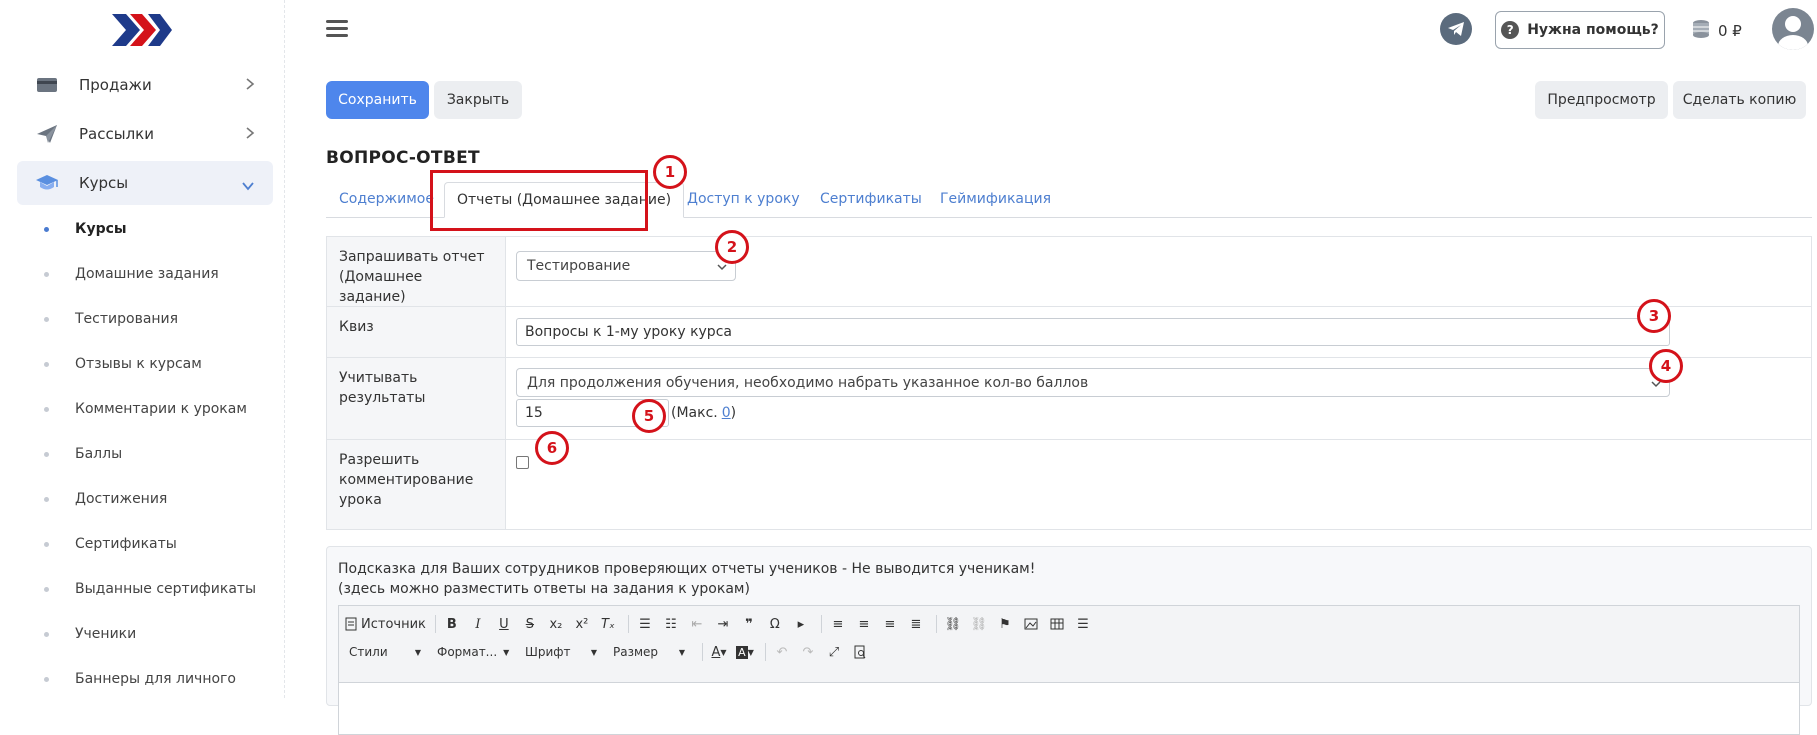  What do you see at coordinates (385, 624) in the screenshot?
I see `source-button: Источник` at bounding box center [385, 624].